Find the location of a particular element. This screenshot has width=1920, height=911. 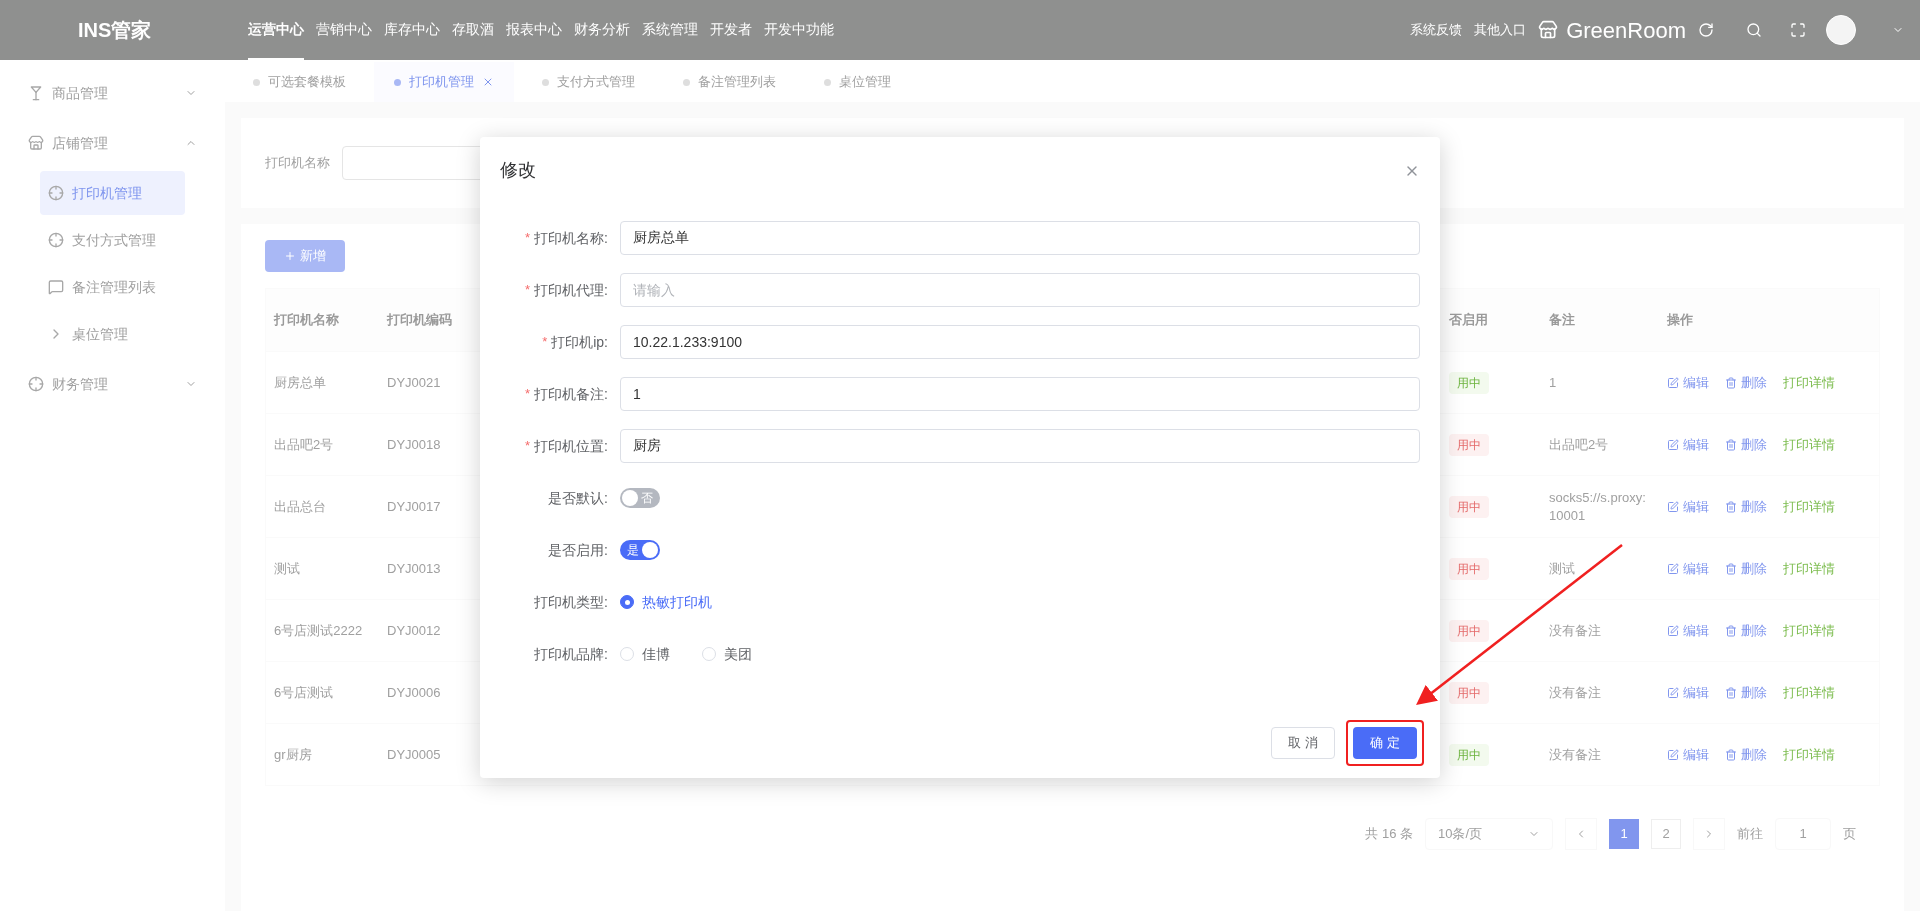

sidebar-group: 财务管理 is located at coordinates (112, 384).